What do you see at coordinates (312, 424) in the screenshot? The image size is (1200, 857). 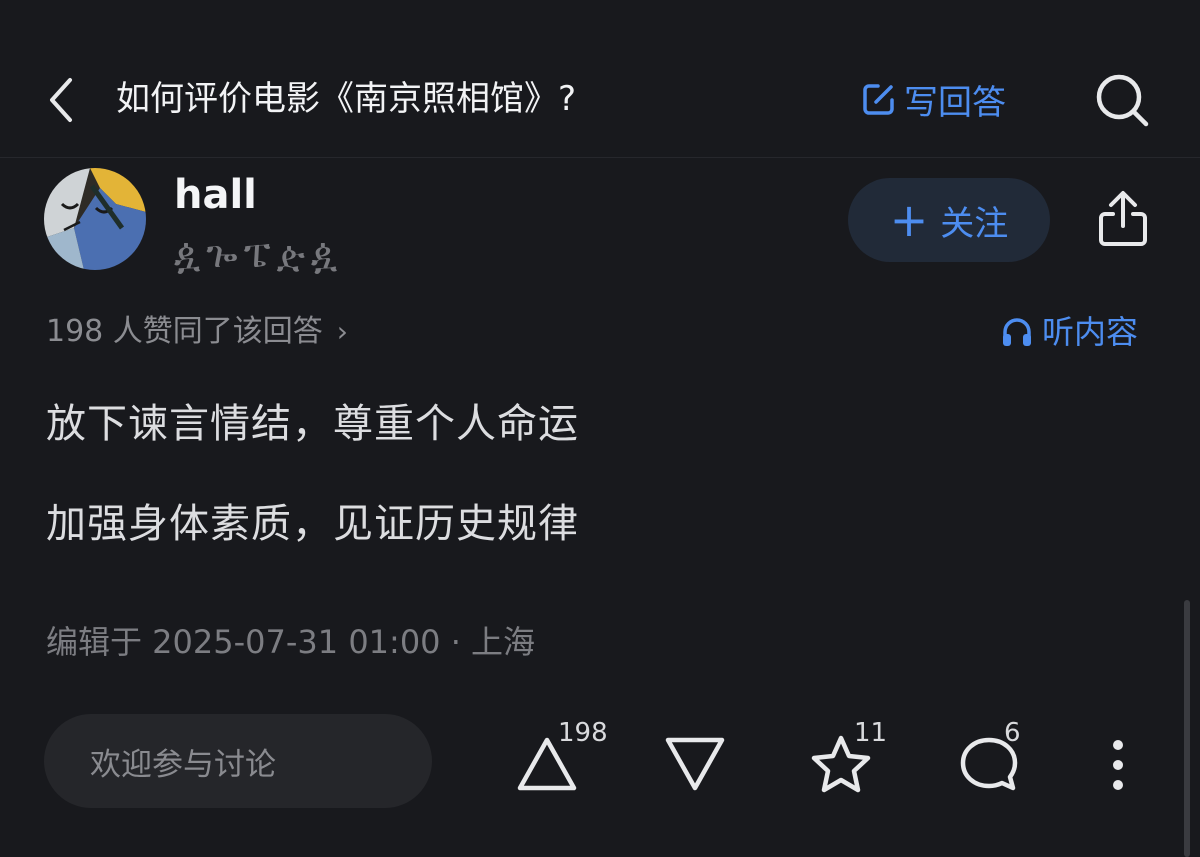 I see `answer-paragraph: 放下谏言情结，尊重个人命运` at bounding box center [312, 424].